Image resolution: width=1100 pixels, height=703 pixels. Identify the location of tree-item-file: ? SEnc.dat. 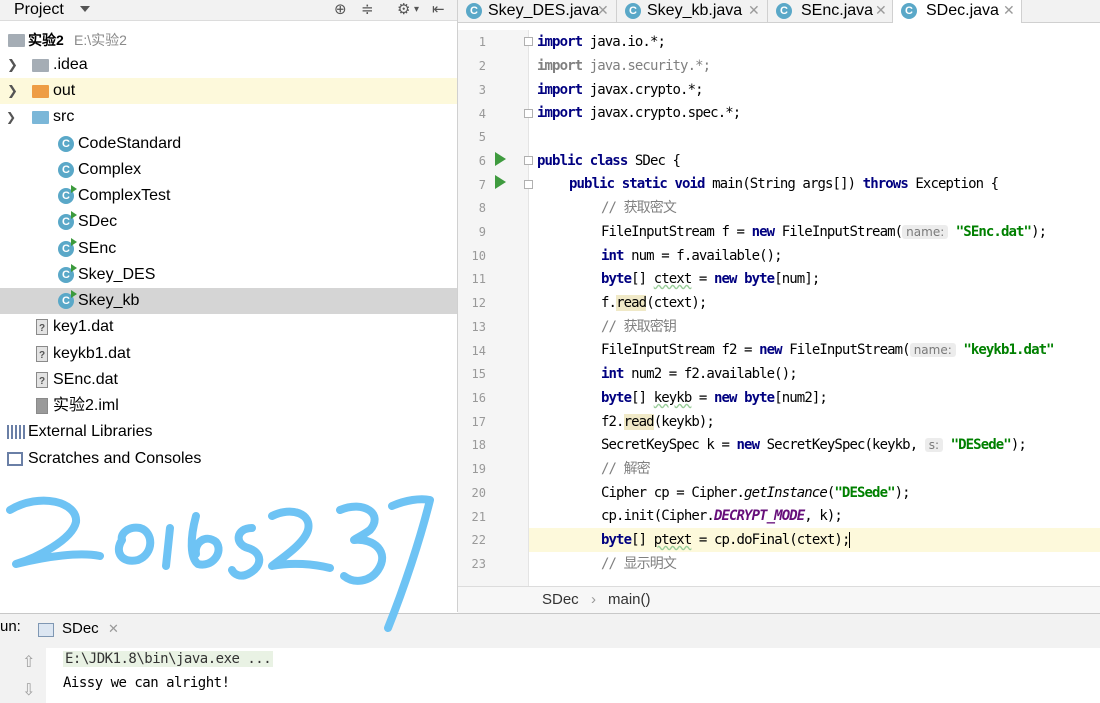
(228, 380).